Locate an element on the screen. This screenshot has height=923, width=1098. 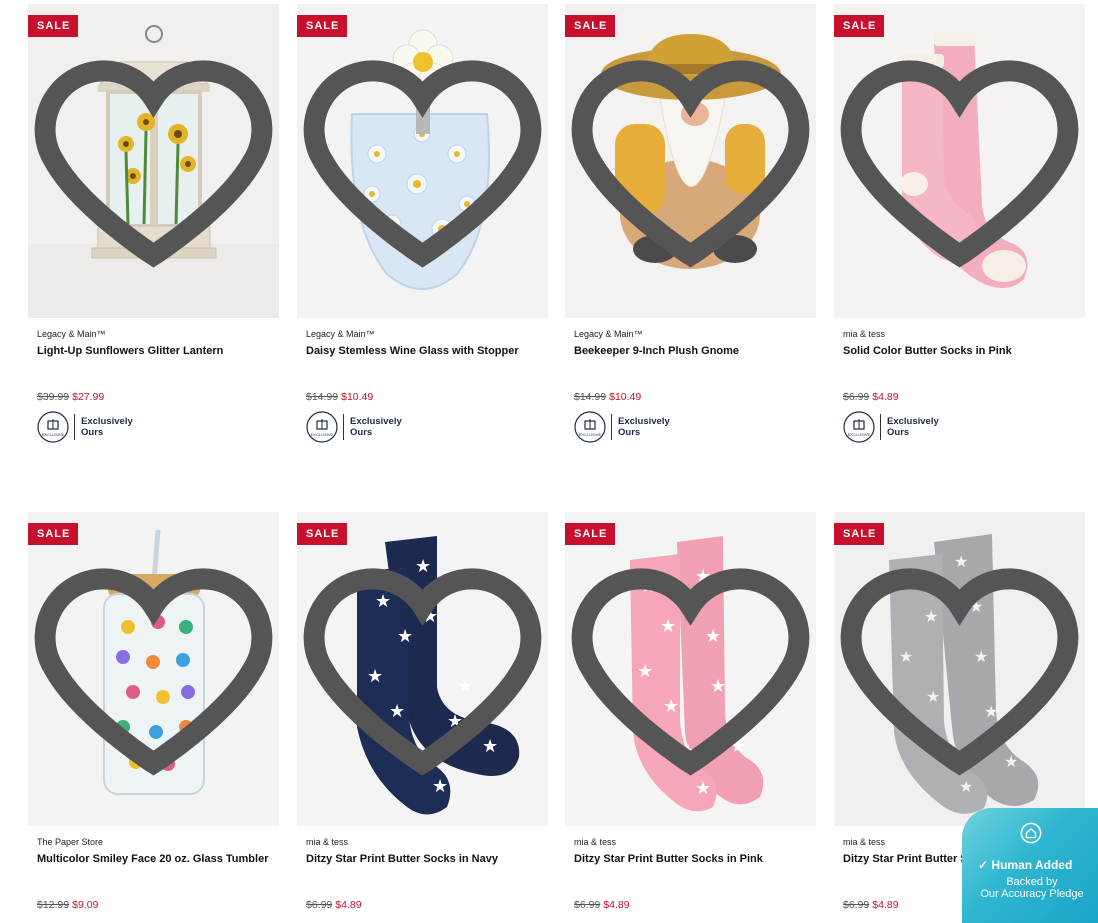
product-image: ★ ★ ★ ★ ★ ★ ★ ★ ★ ★ ★ ★ SALE is located at coordinates (959, 669).